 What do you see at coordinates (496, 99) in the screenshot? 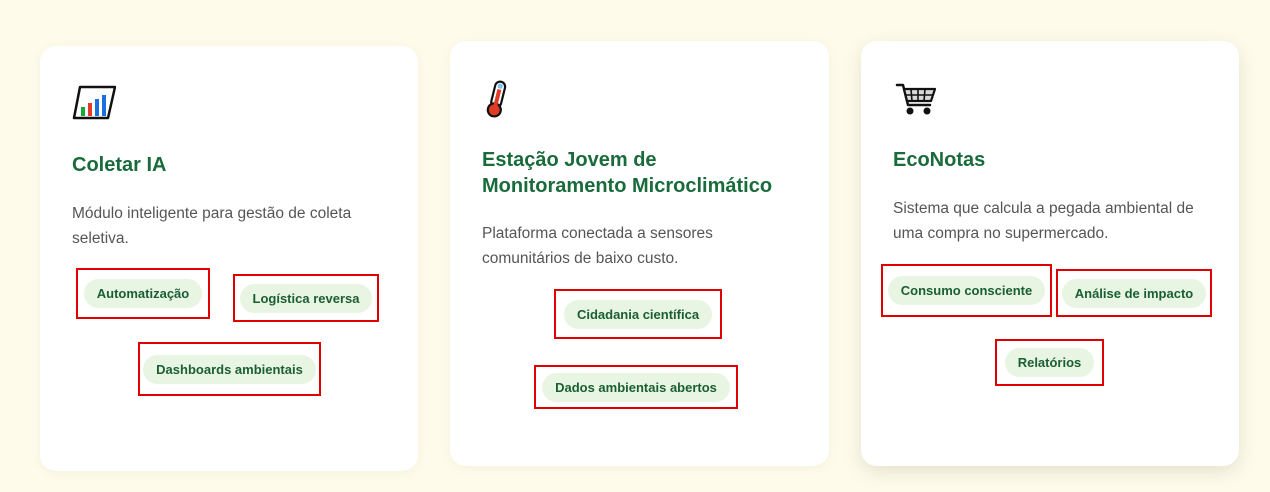
I see `thermometer-icon` at bounding box center [496, 99].